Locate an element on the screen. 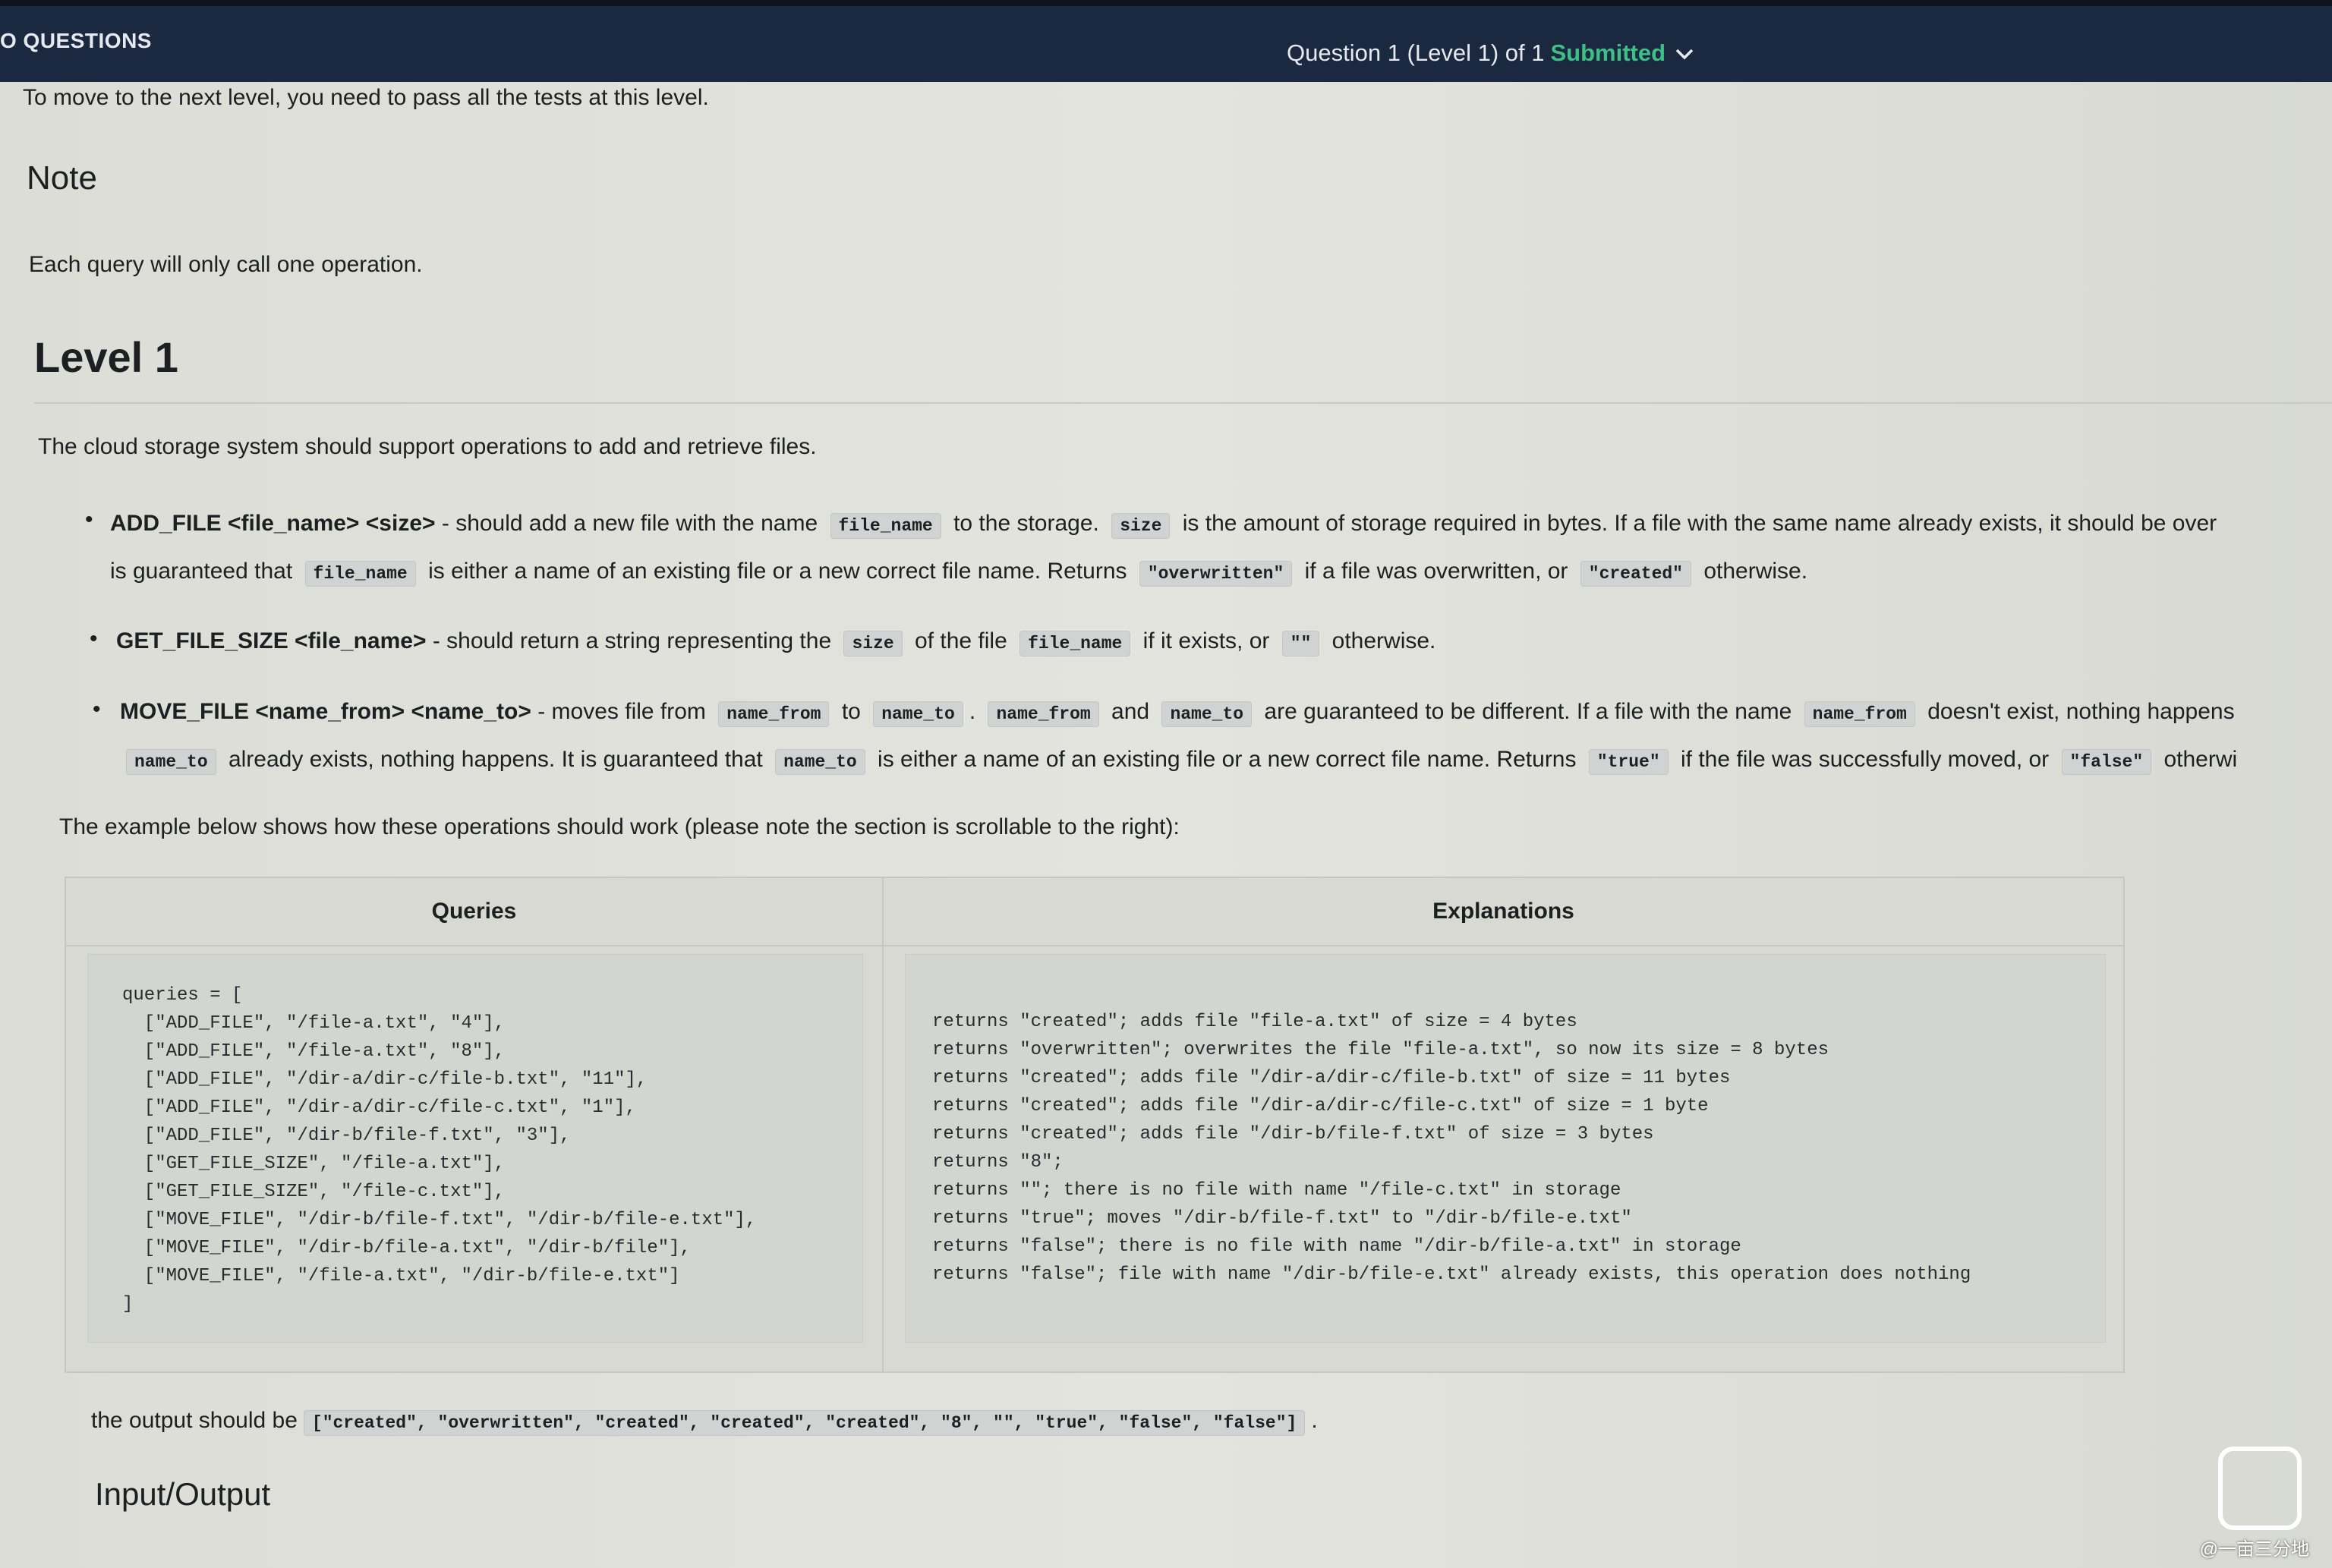 The image size is (2332, 1568). note-heading: Note is located at coordinates (62, 178).